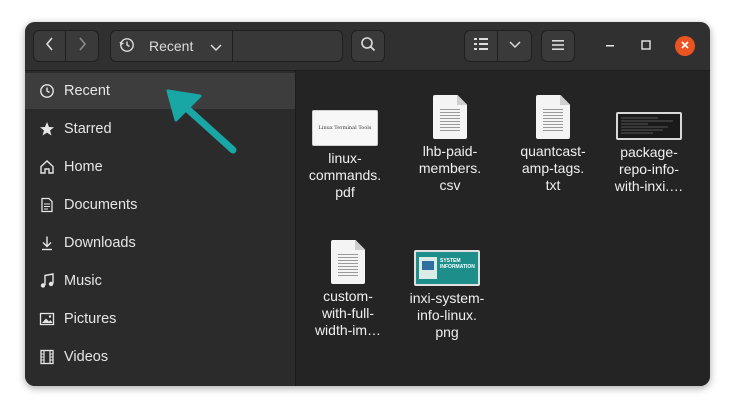 The width and height of the screenshot is (735, 414). I want to click on sidebar-item-label: Music, so click(83, 281).